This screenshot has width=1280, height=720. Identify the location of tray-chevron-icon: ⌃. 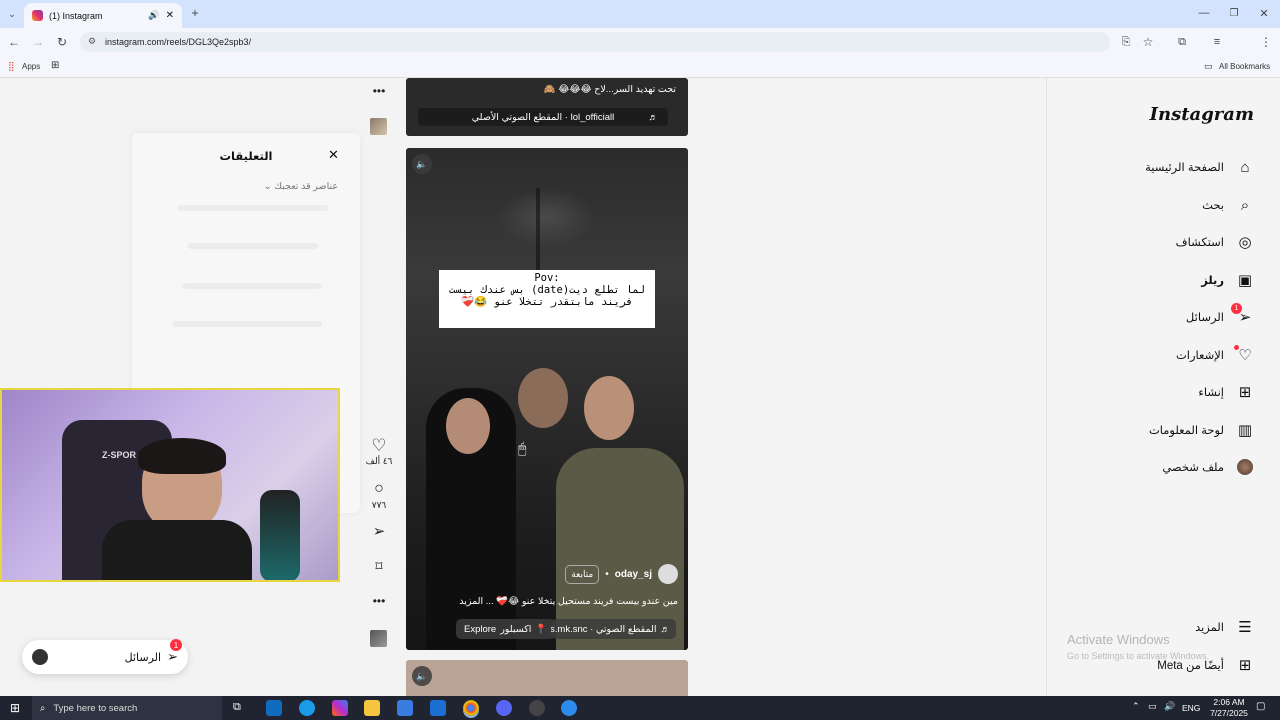
(1136, 706).